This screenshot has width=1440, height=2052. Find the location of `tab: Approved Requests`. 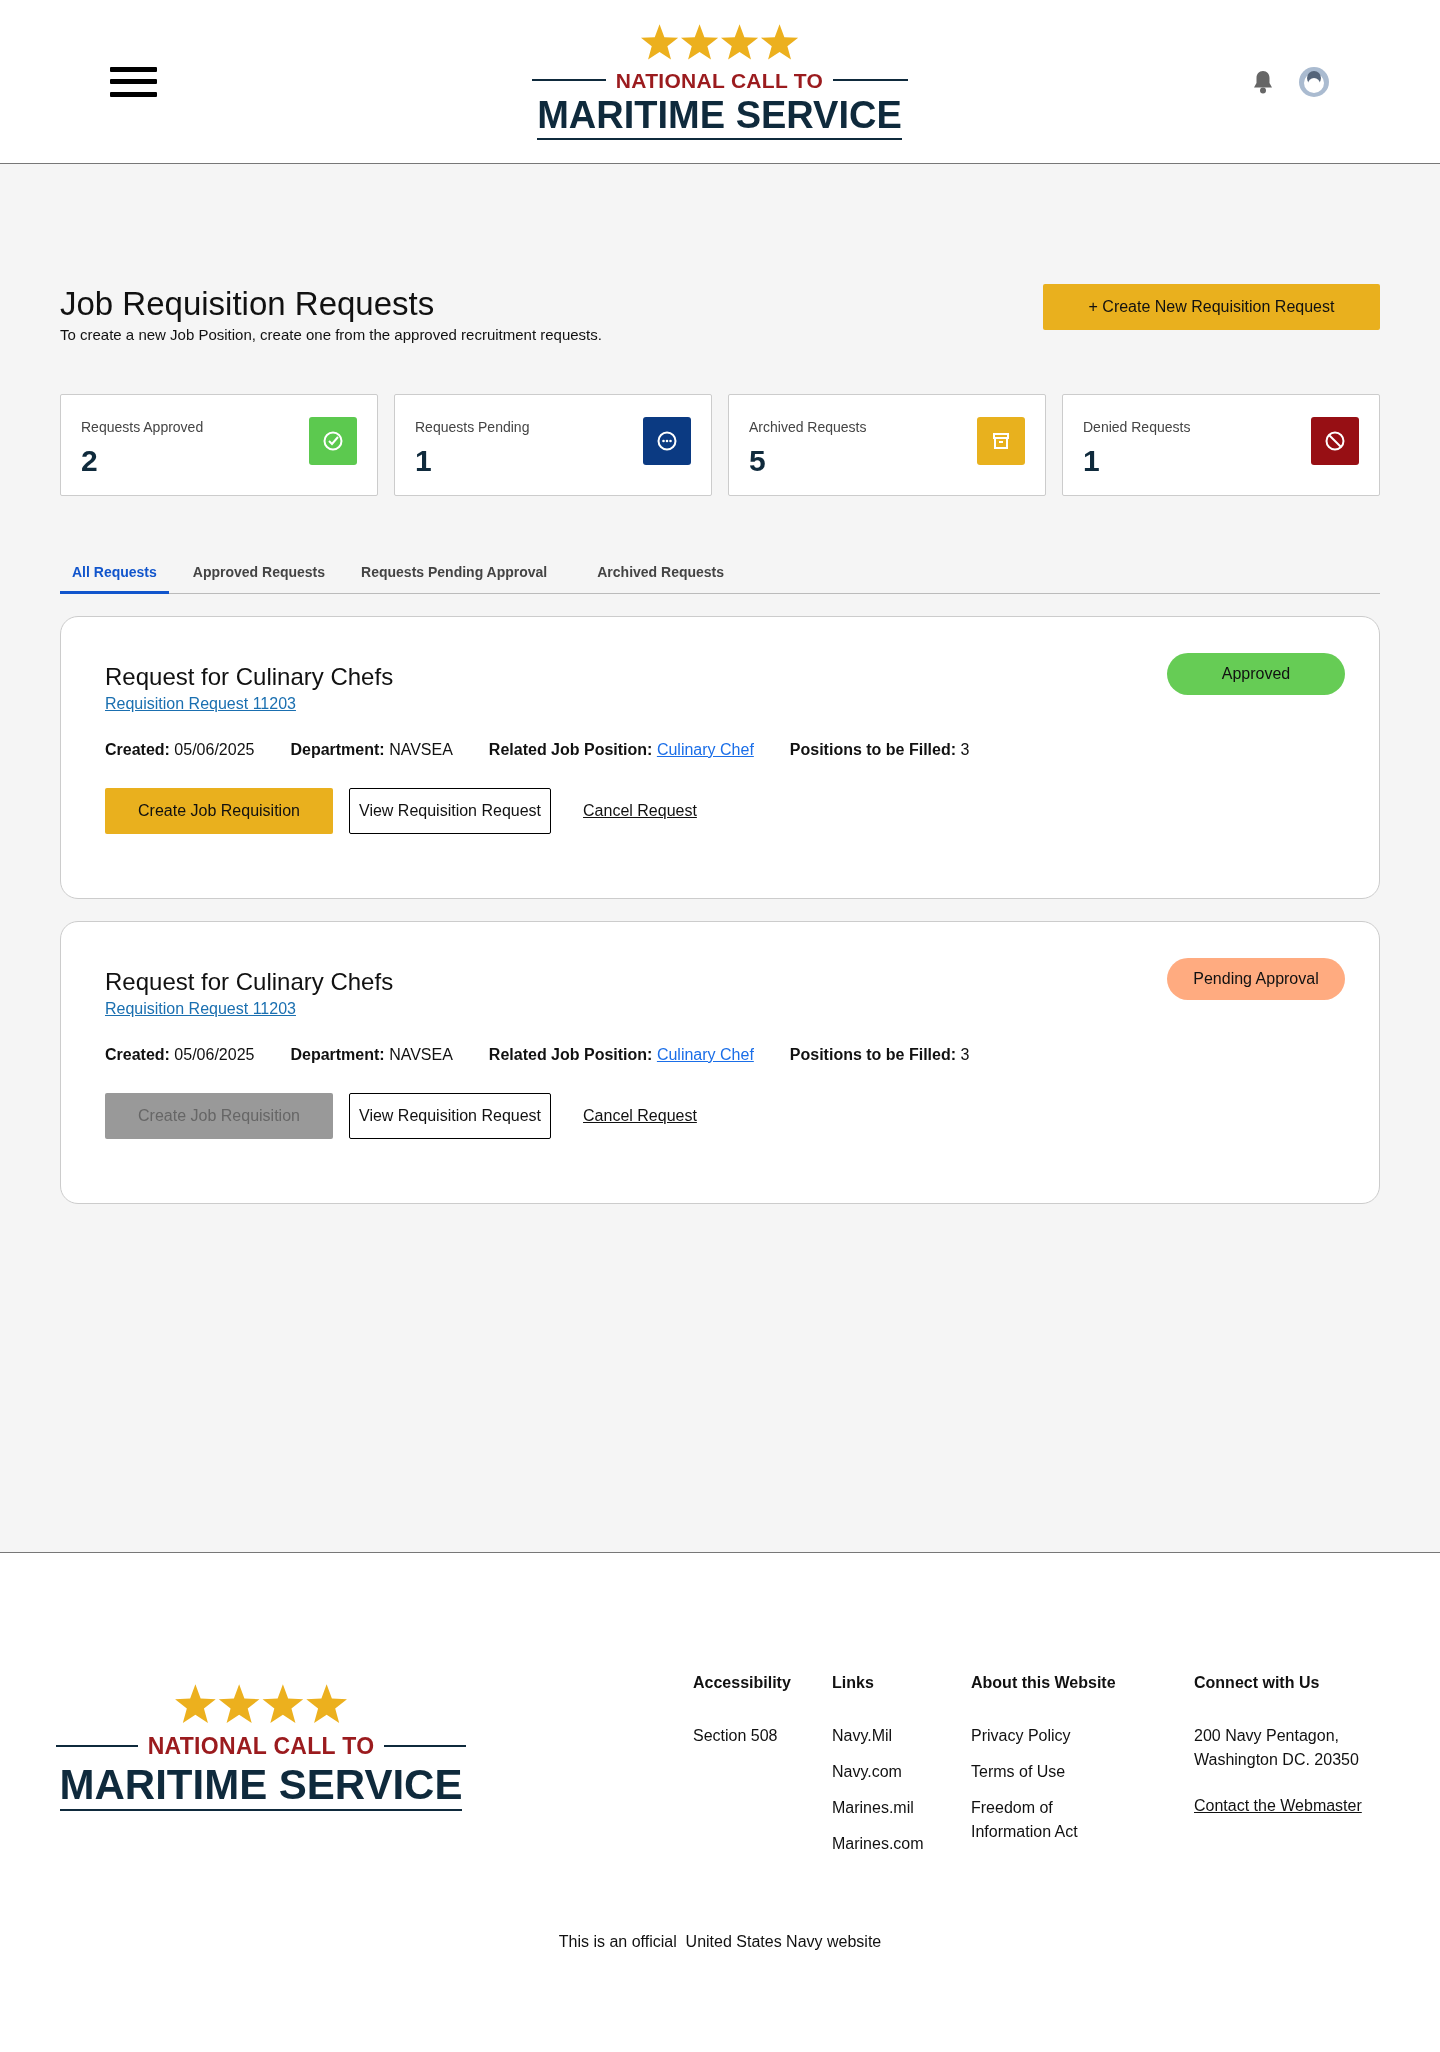

tab: Approved Requests is located at coordinates (259, 575).